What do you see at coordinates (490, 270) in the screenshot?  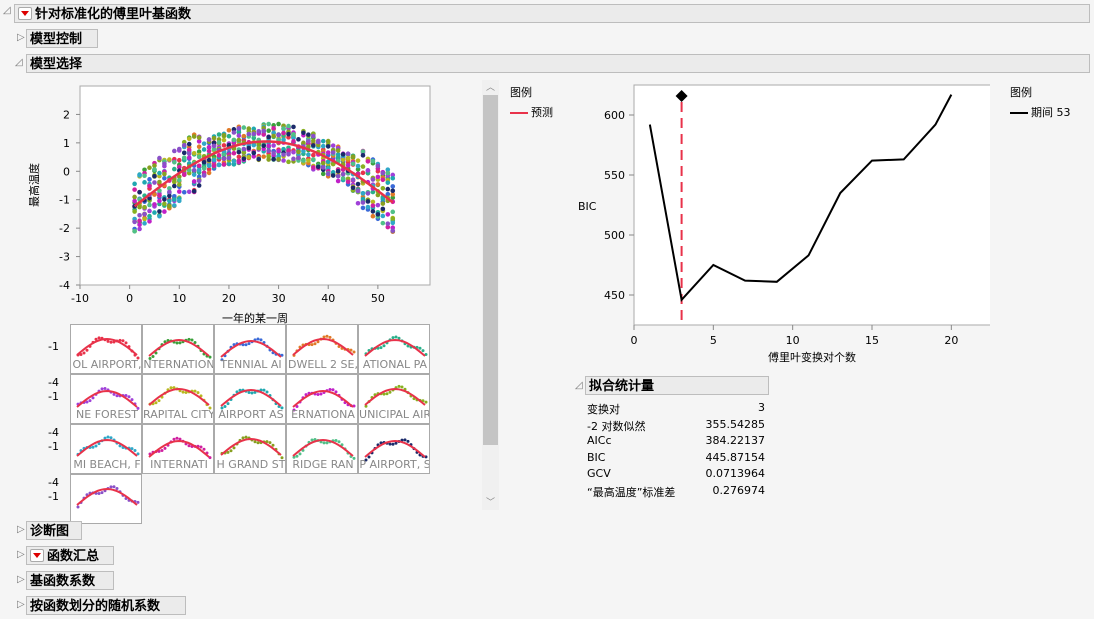 I see `scrollbar-thumb` at bounding box center [490, 270].